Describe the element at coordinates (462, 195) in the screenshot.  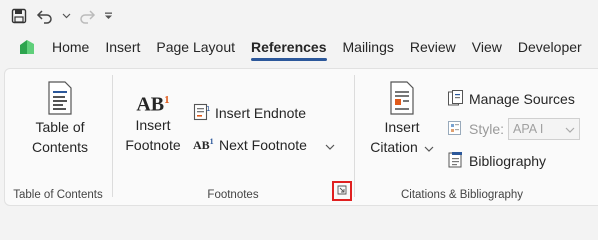
I see `group-label-citations-bibliography: Citations & Bibliography` at that location.